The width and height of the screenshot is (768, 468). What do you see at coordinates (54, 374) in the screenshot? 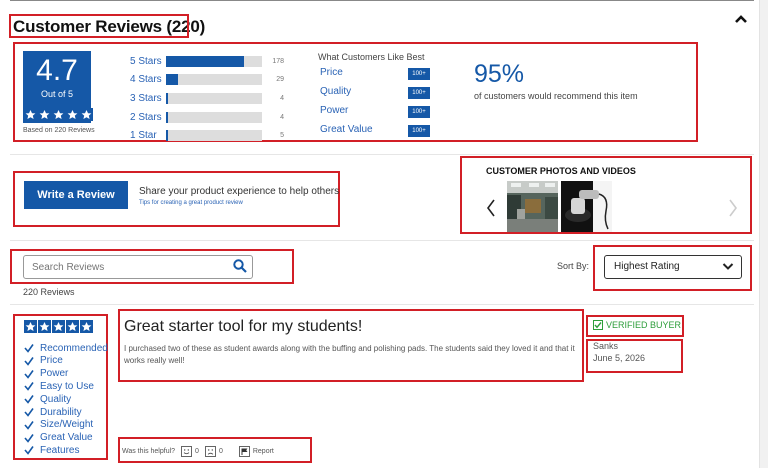
I see `feature-label: Power` at bounding box center [54, 374].